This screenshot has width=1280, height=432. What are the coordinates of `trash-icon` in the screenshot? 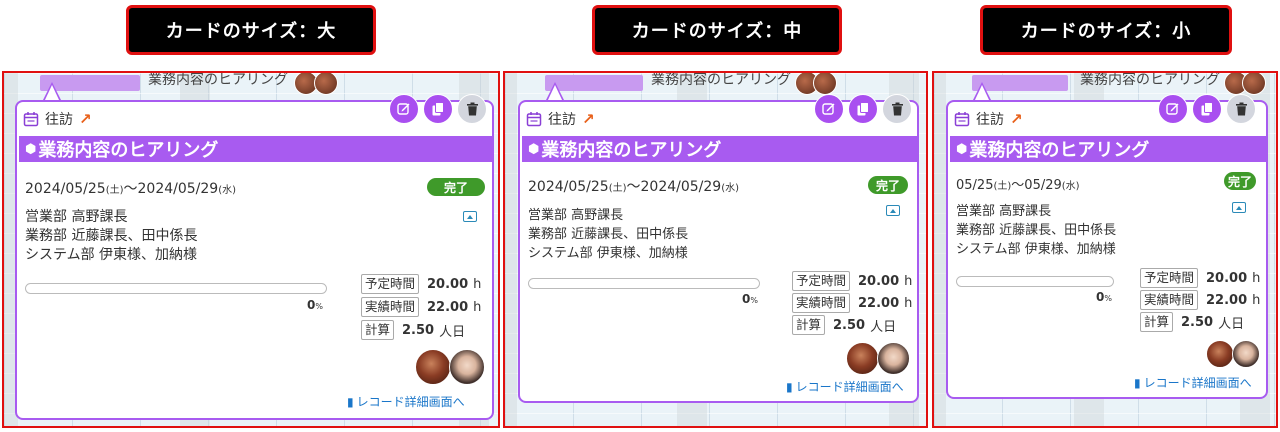 It's located at (1241, 109).